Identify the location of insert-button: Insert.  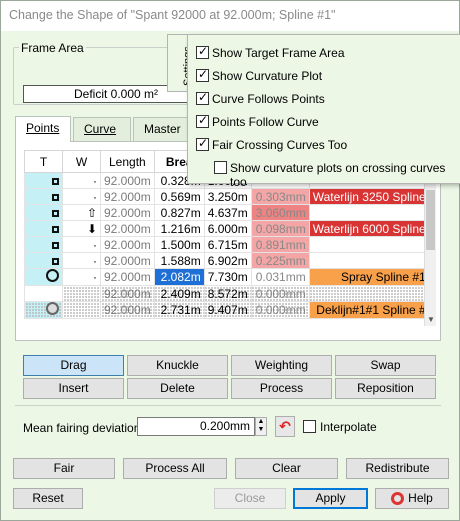
(73, 388).